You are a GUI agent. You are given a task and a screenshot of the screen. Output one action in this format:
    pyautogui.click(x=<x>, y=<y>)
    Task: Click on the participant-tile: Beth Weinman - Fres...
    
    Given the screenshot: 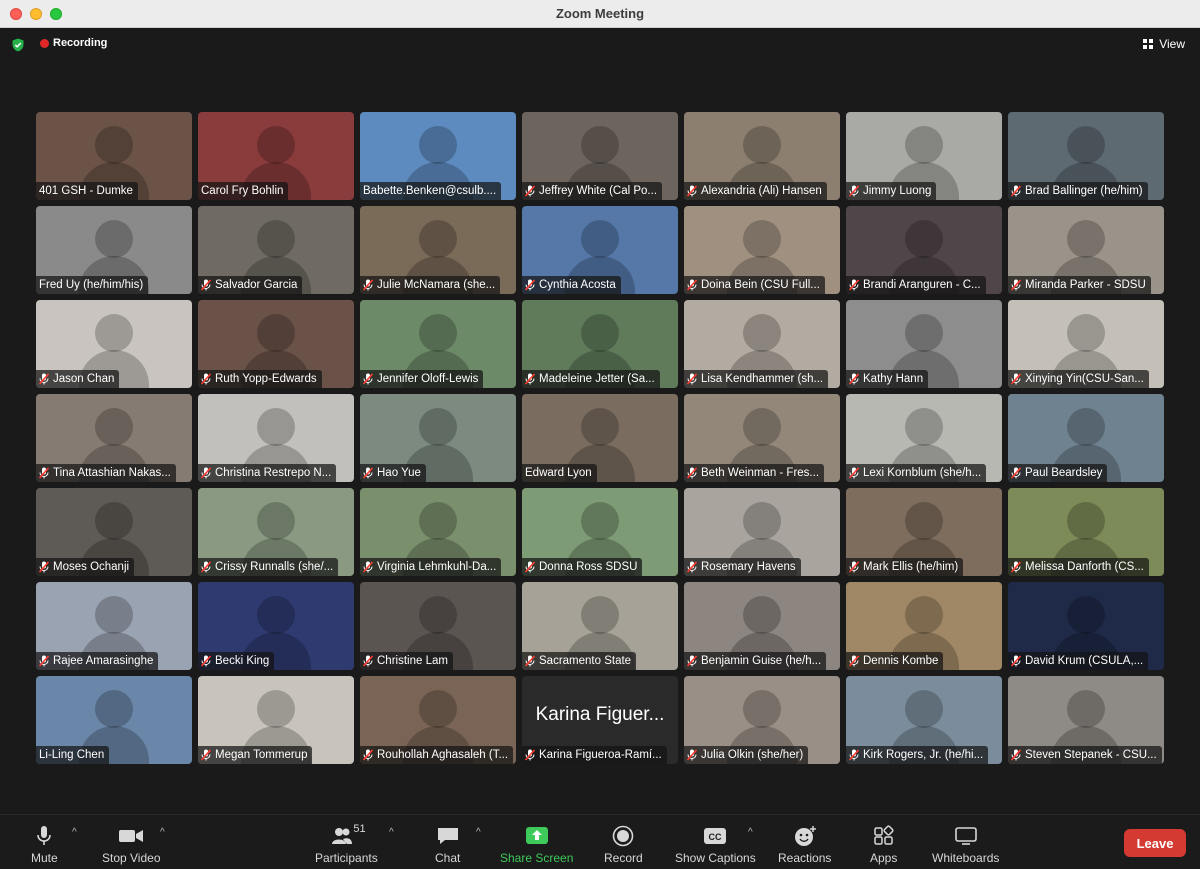 What is the action you would take?
    pyautogui.click(x=762, y=438)
    